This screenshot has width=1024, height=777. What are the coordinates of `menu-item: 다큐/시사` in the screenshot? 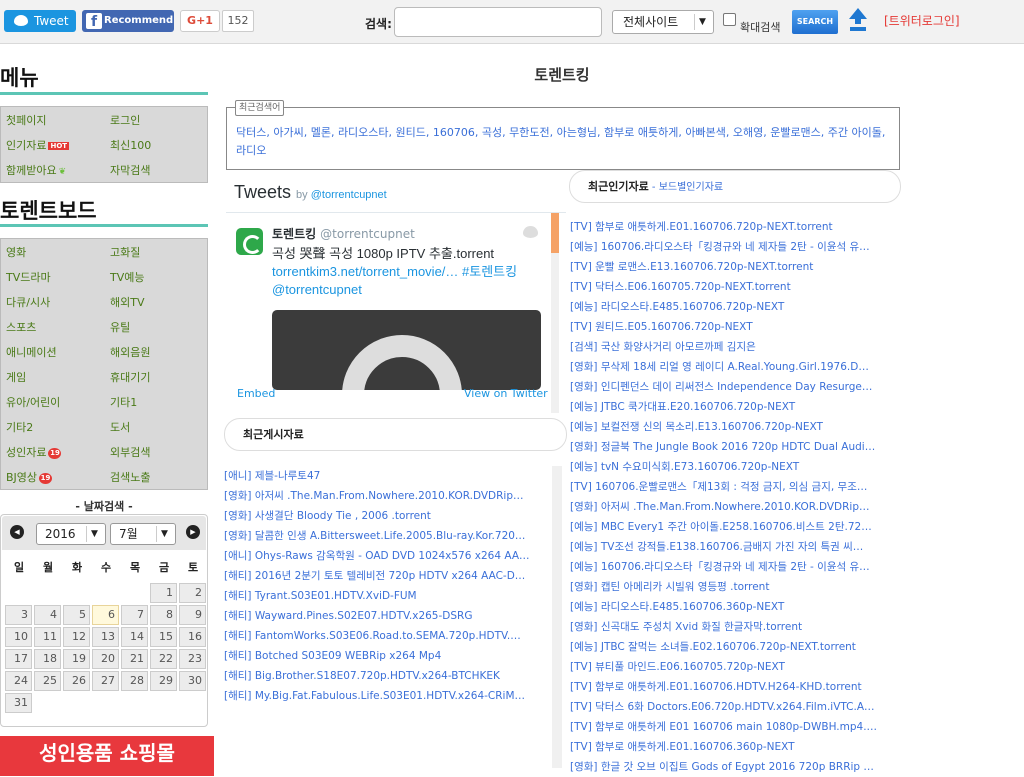 It's located at (28, 302).